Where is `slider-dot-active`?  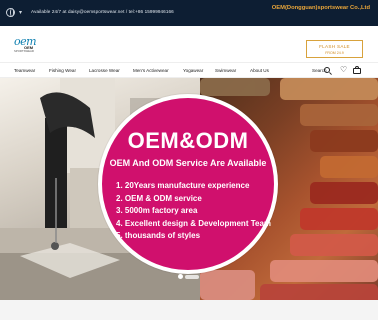
slider-dot-active is located at coordinates (180, 276).